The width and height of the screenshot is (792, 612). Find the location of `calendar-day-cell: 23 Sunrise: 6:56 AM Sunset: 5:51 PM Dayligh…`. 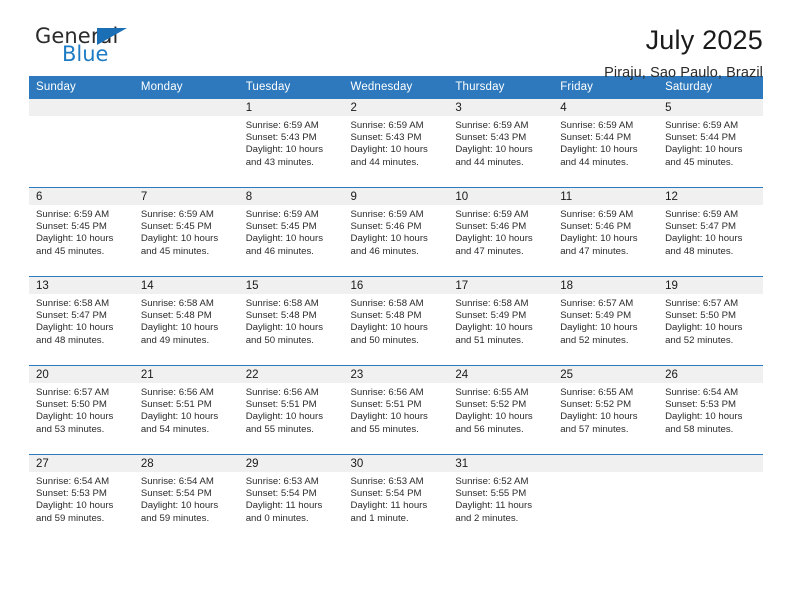

calendar-day-cell: 23 Sunrise: 6:56 AM Sunset: 5:51 PM Dayligh… is located at coordinates (396, 410).